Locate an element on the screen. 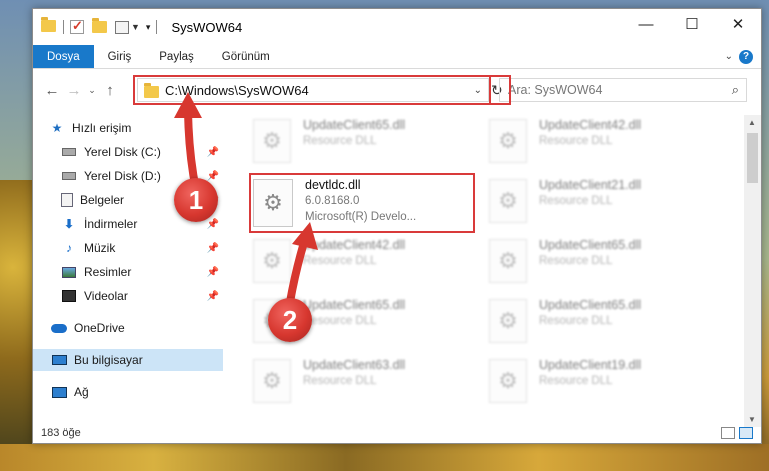 The height and width of the screenshot is (471, 769). callout-badge-2: 2 is located at coordinates (290, 320).